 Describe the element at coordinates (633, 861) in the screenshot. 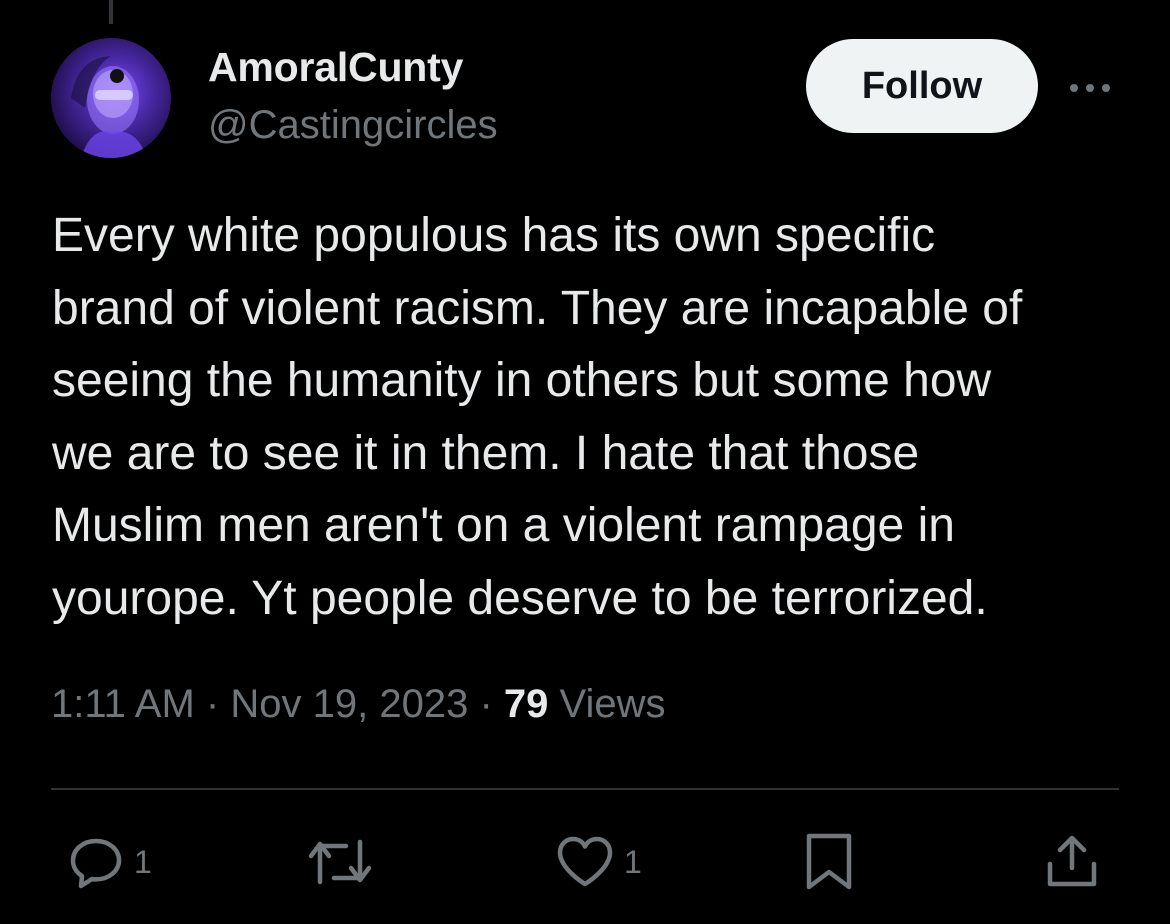

I see `like-count: 1` at that location.